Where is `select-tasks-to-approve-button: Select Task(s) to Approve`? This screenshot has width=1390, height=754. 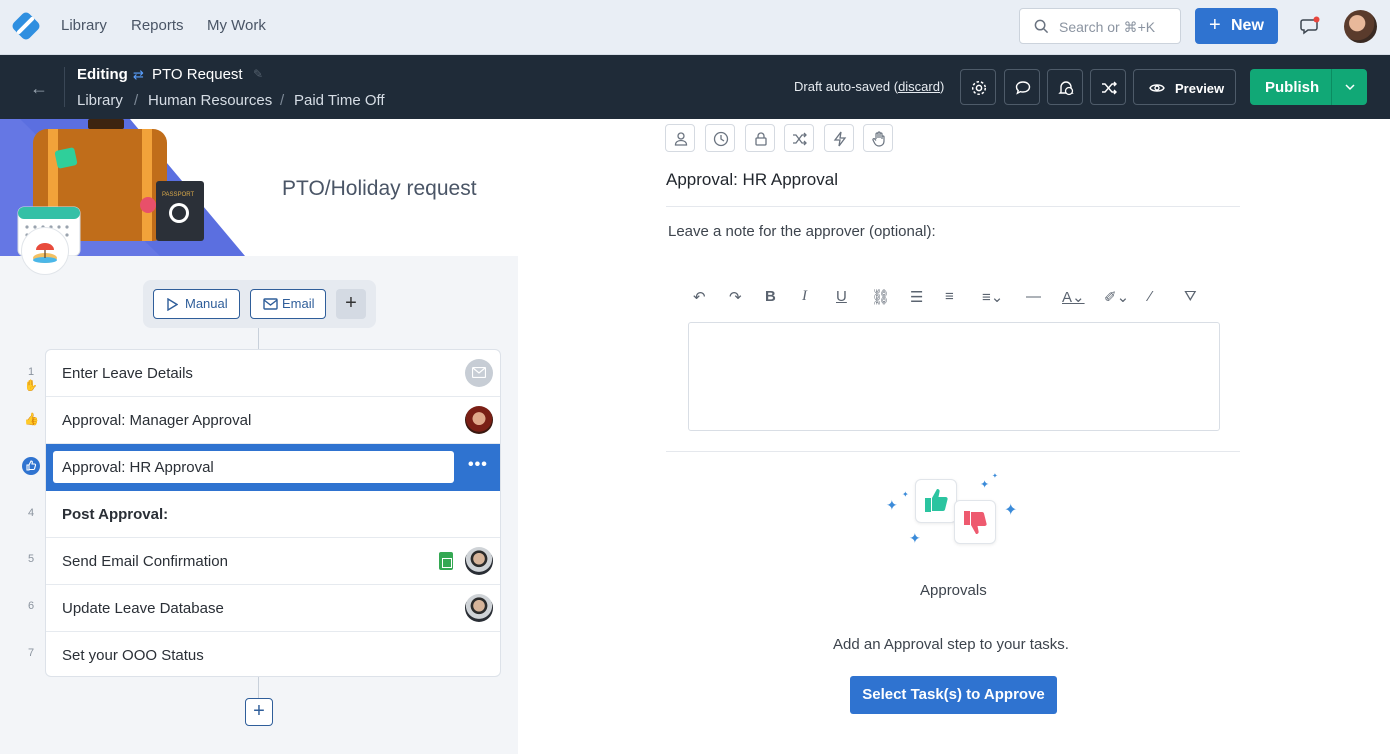
select-tasks-to-approve-button: Select Task(s) to Approve is located at coordinates (953, 695).